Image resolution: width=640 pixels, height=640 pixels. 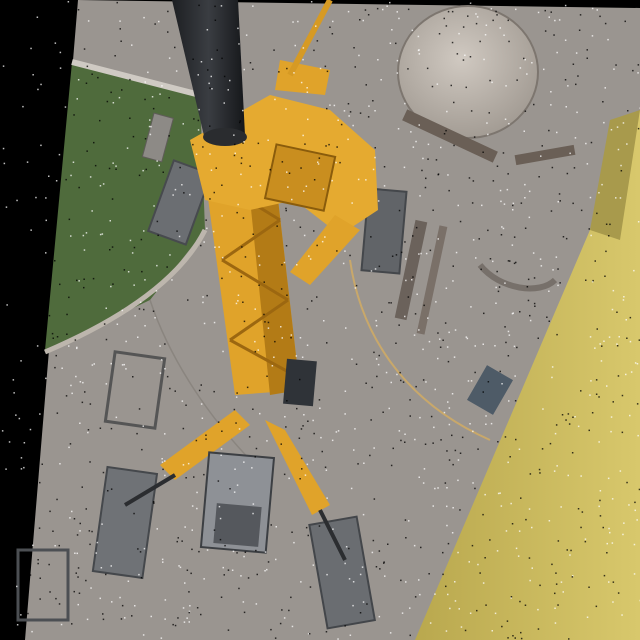 I want to click on crane-boom-dark-tip, so click(x=225, y=137).